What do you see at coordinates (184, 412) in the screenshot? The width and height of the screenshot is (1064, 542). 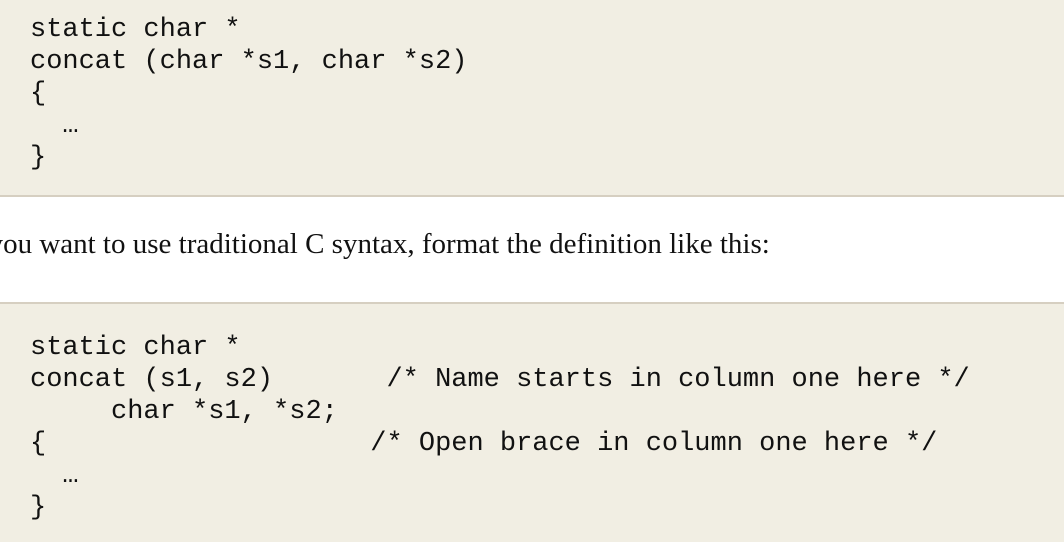 I see `code-line: char *s1, *s2;` at bounding box center [184, 412].